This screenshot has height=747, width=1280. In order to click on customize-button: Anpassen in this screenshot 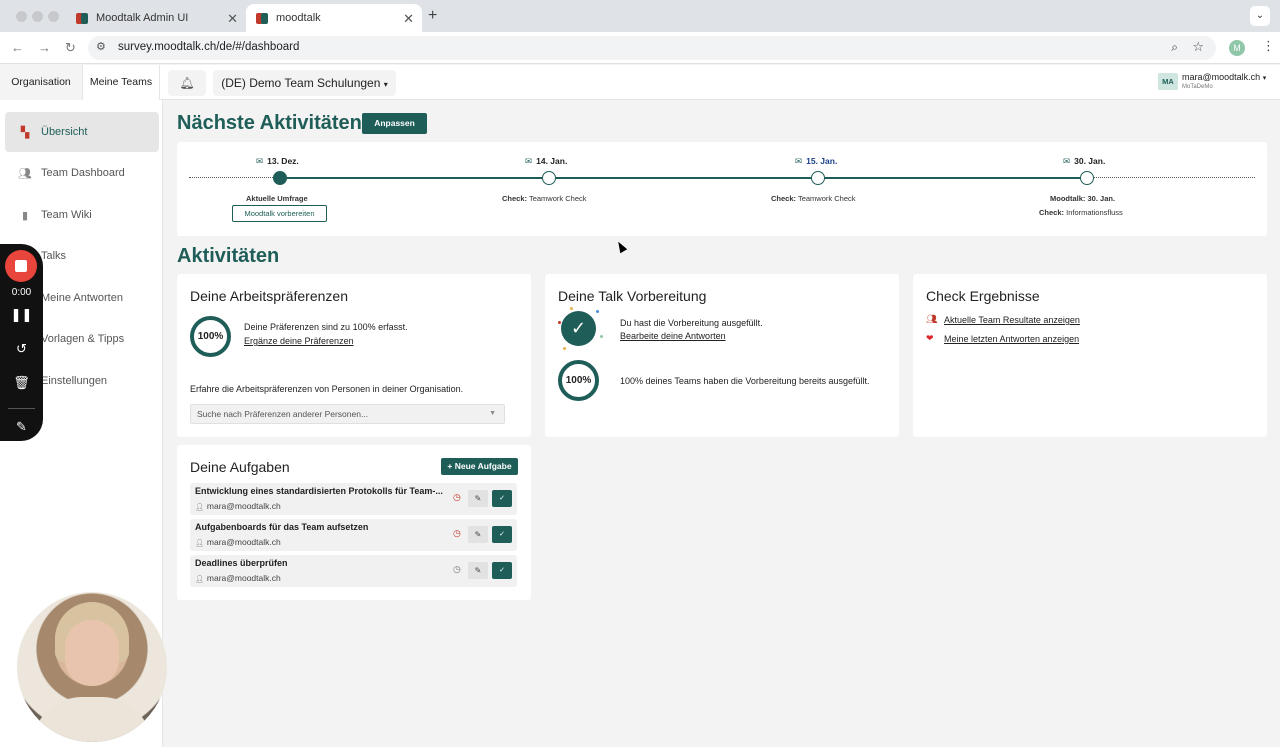, I will do `click(394, 123)`.